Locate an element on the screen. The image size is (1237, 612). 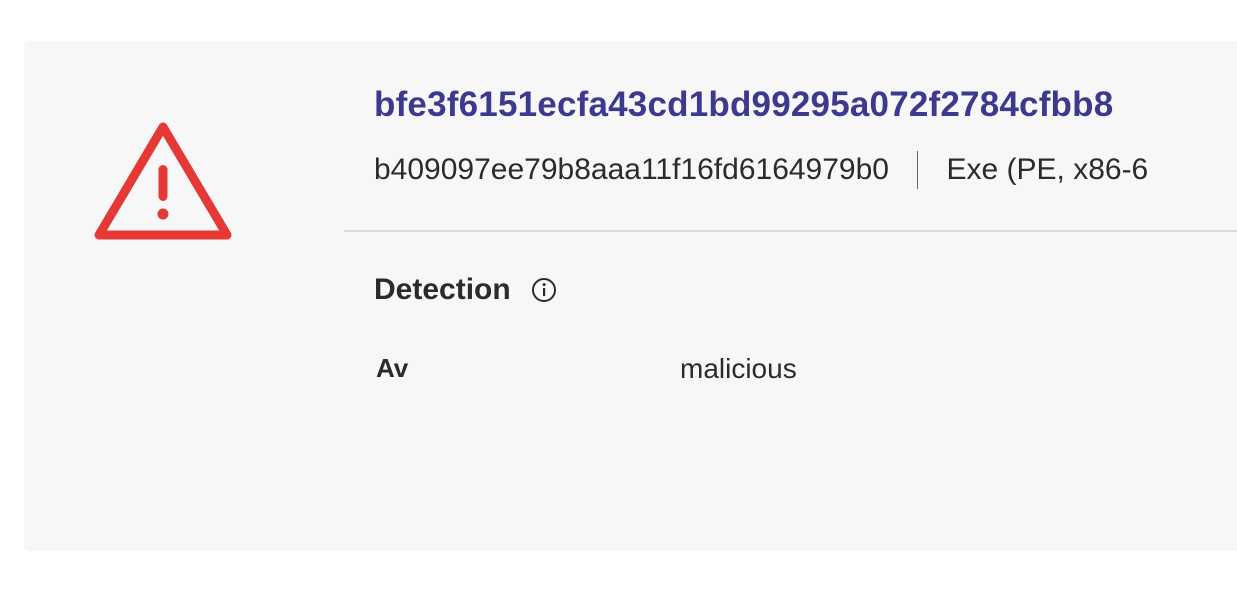
warning-triangle-icon is located at coordinates (163, 181).